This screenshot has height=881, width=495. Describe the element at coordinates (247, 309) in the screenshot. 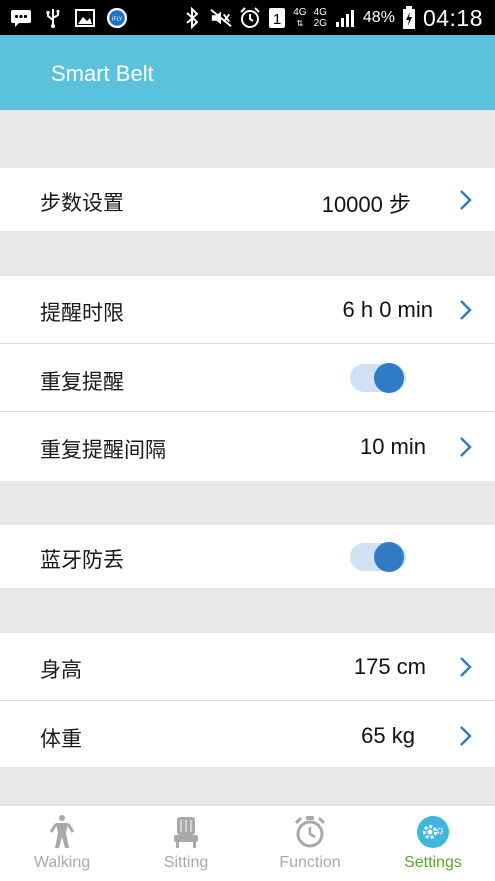

I see `reminder-limit-row: 提醒时限 6 h 0 min` at that location.